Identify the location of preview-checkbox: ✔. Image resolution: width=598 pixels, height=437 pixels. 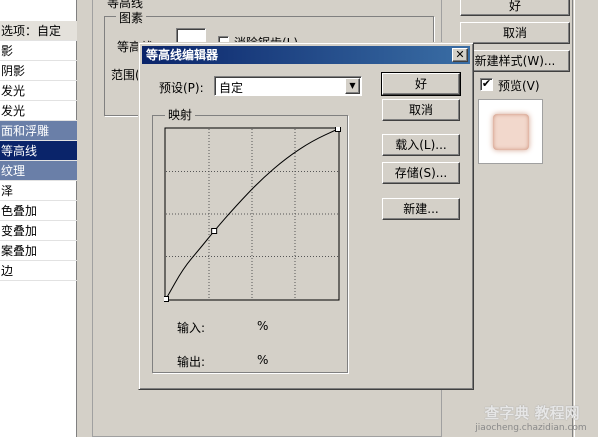
(486, 84).